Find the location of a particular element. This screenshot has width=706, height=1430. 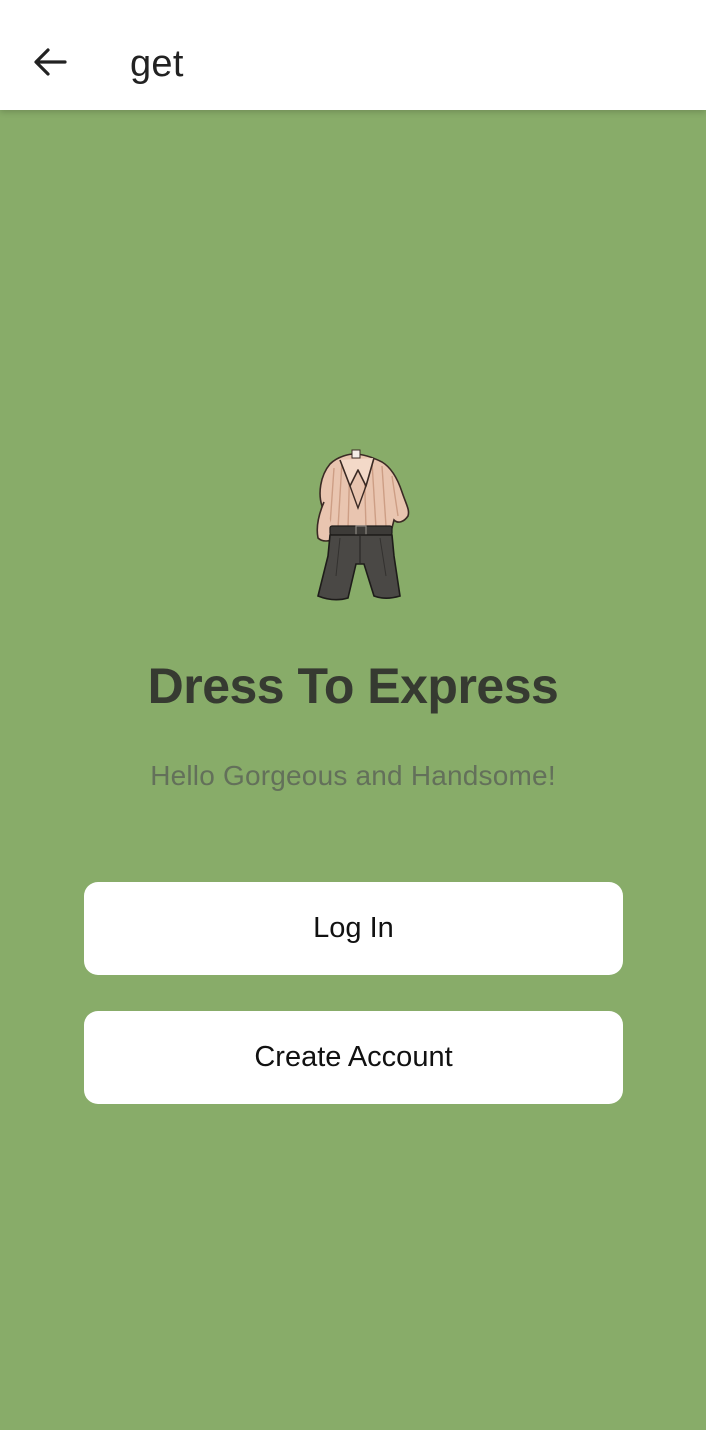

app-headline: Dress To Express is located at coordinates (353, 686).